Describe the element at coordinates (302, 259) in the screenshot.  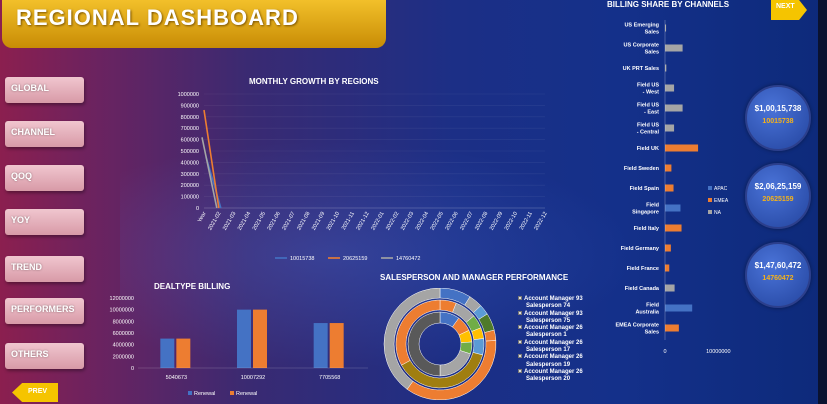
I see `legend-label: 10015738` at that location.